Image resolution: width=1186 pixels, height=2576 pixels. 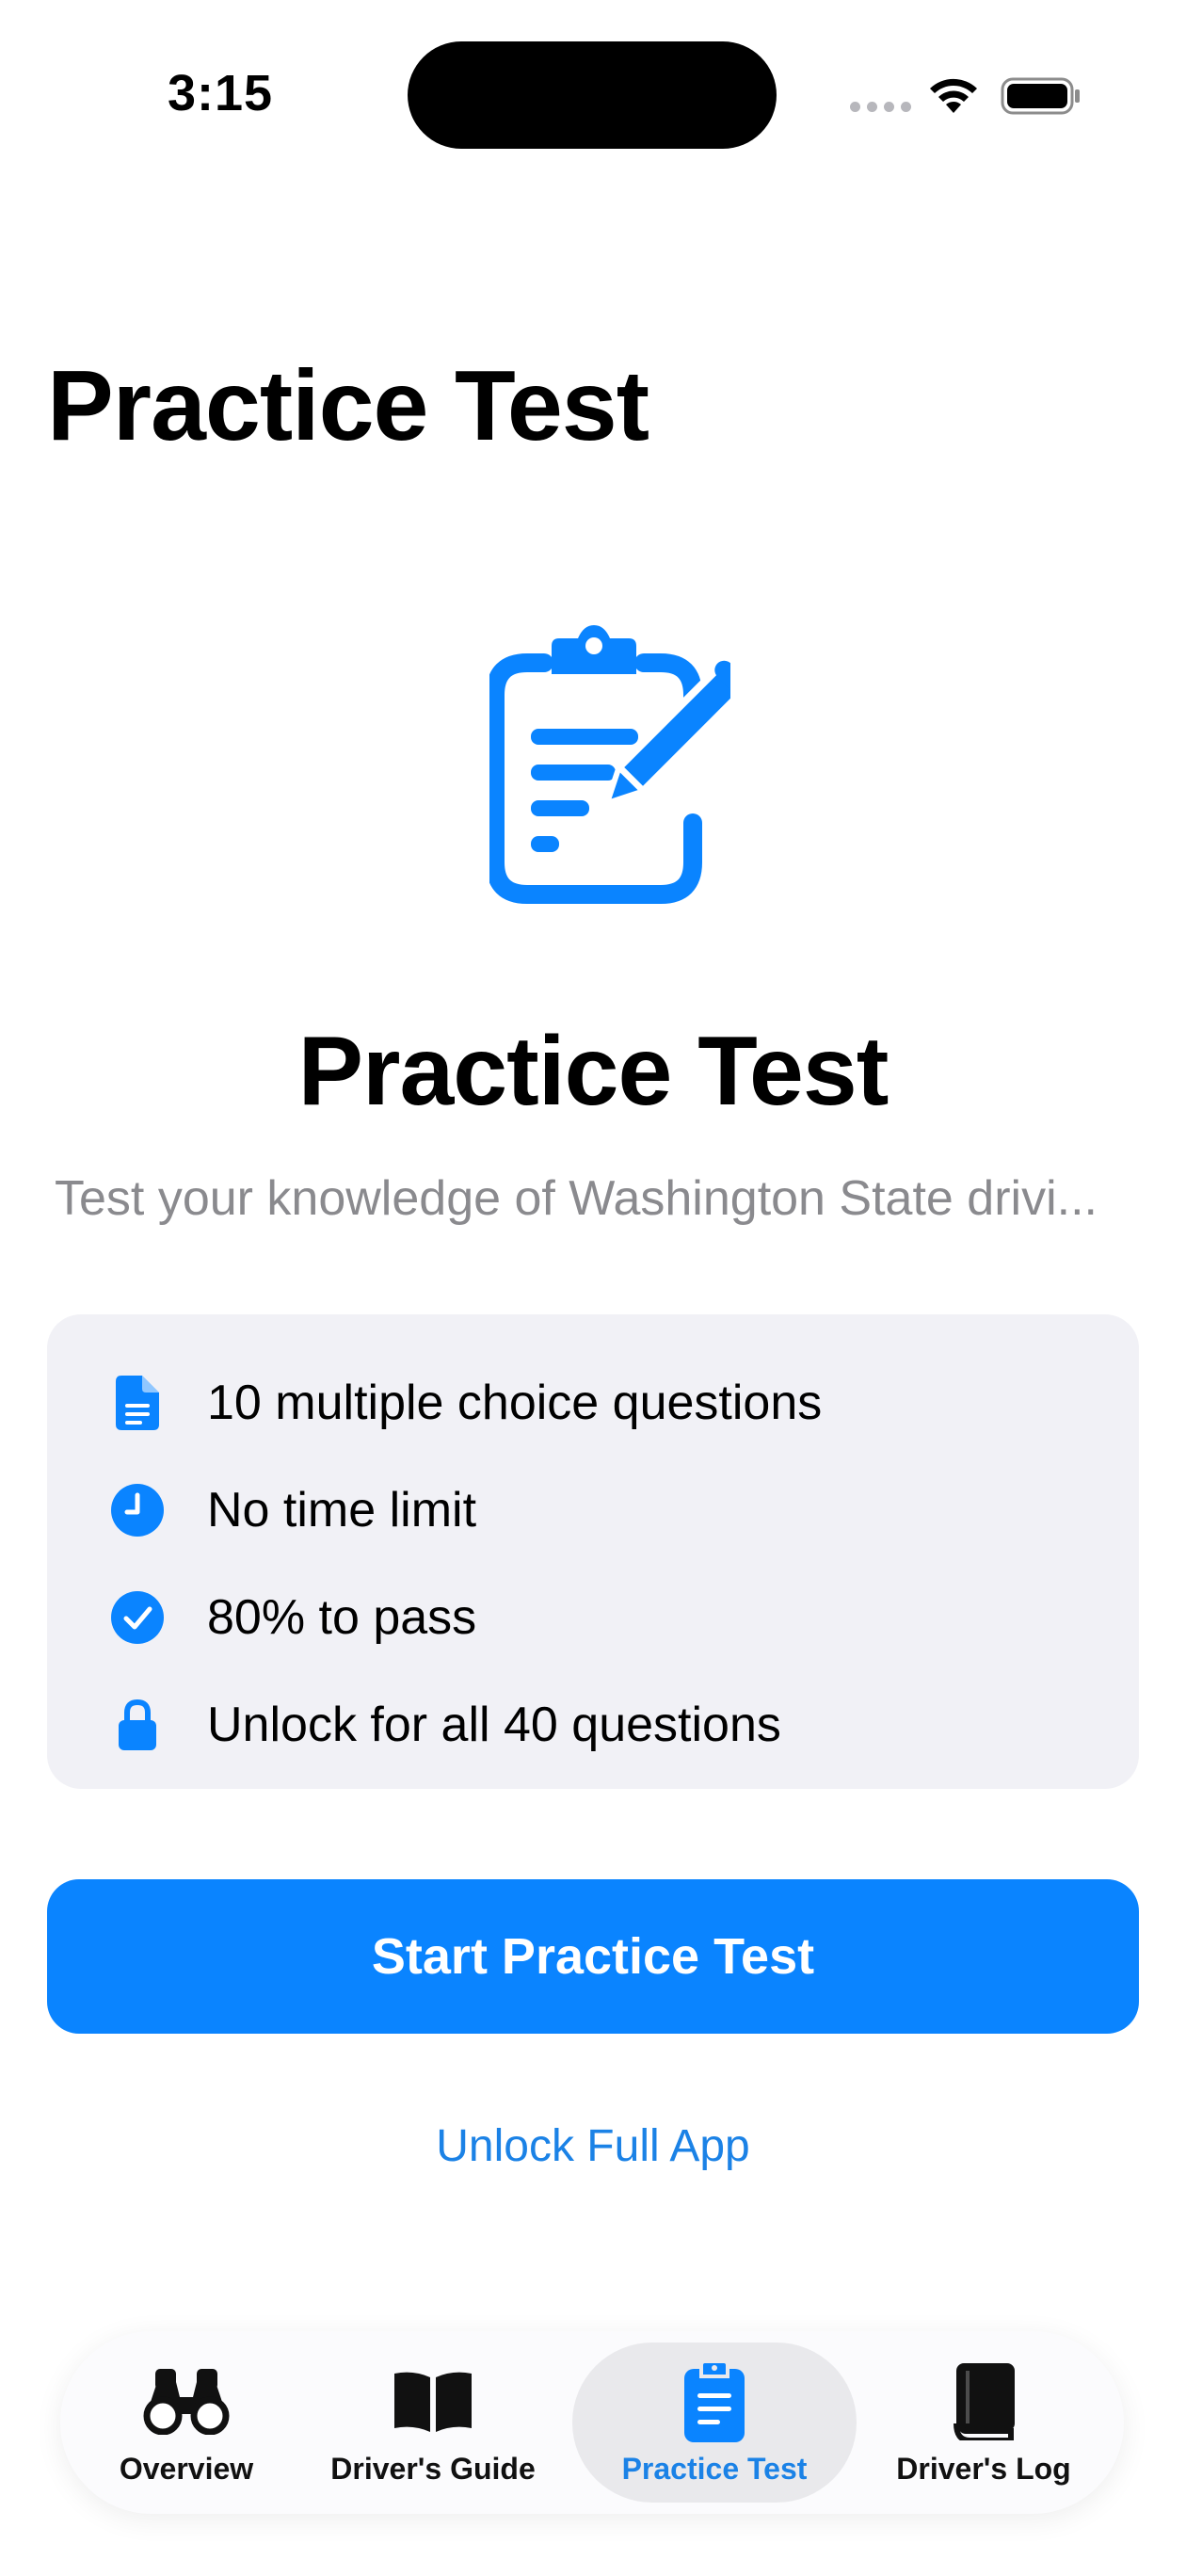 What do you see at coordinates (714, 2469) in the screenshot?
I see `tab-label-practice-test: Practice Test` at bounding box center [714, 2469].